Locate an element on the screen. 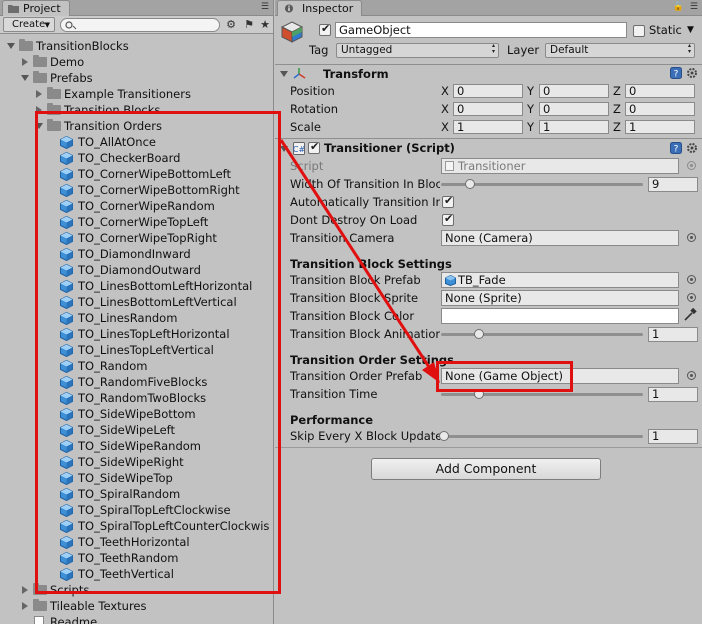 The width and height of the screenshot is (702, 624). transition-time-value-field: 1 is located at coordinates (673, 394).